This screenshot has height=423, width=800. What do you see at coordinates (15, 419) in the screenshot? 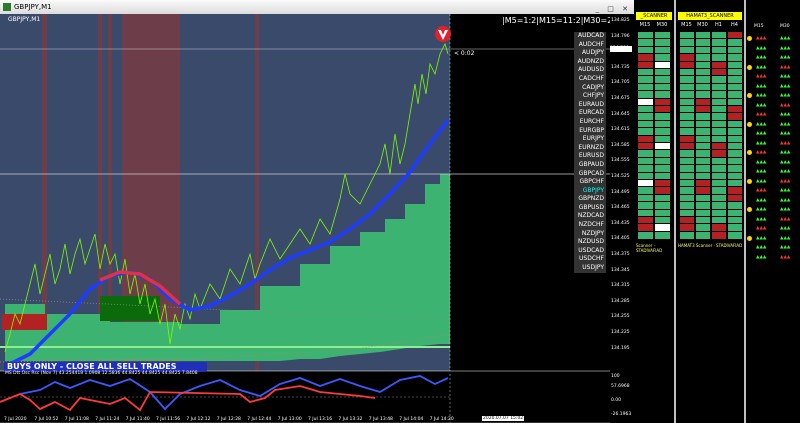
I see `time-tick: 7 Jul 2020` at bounding box center [15, 419].